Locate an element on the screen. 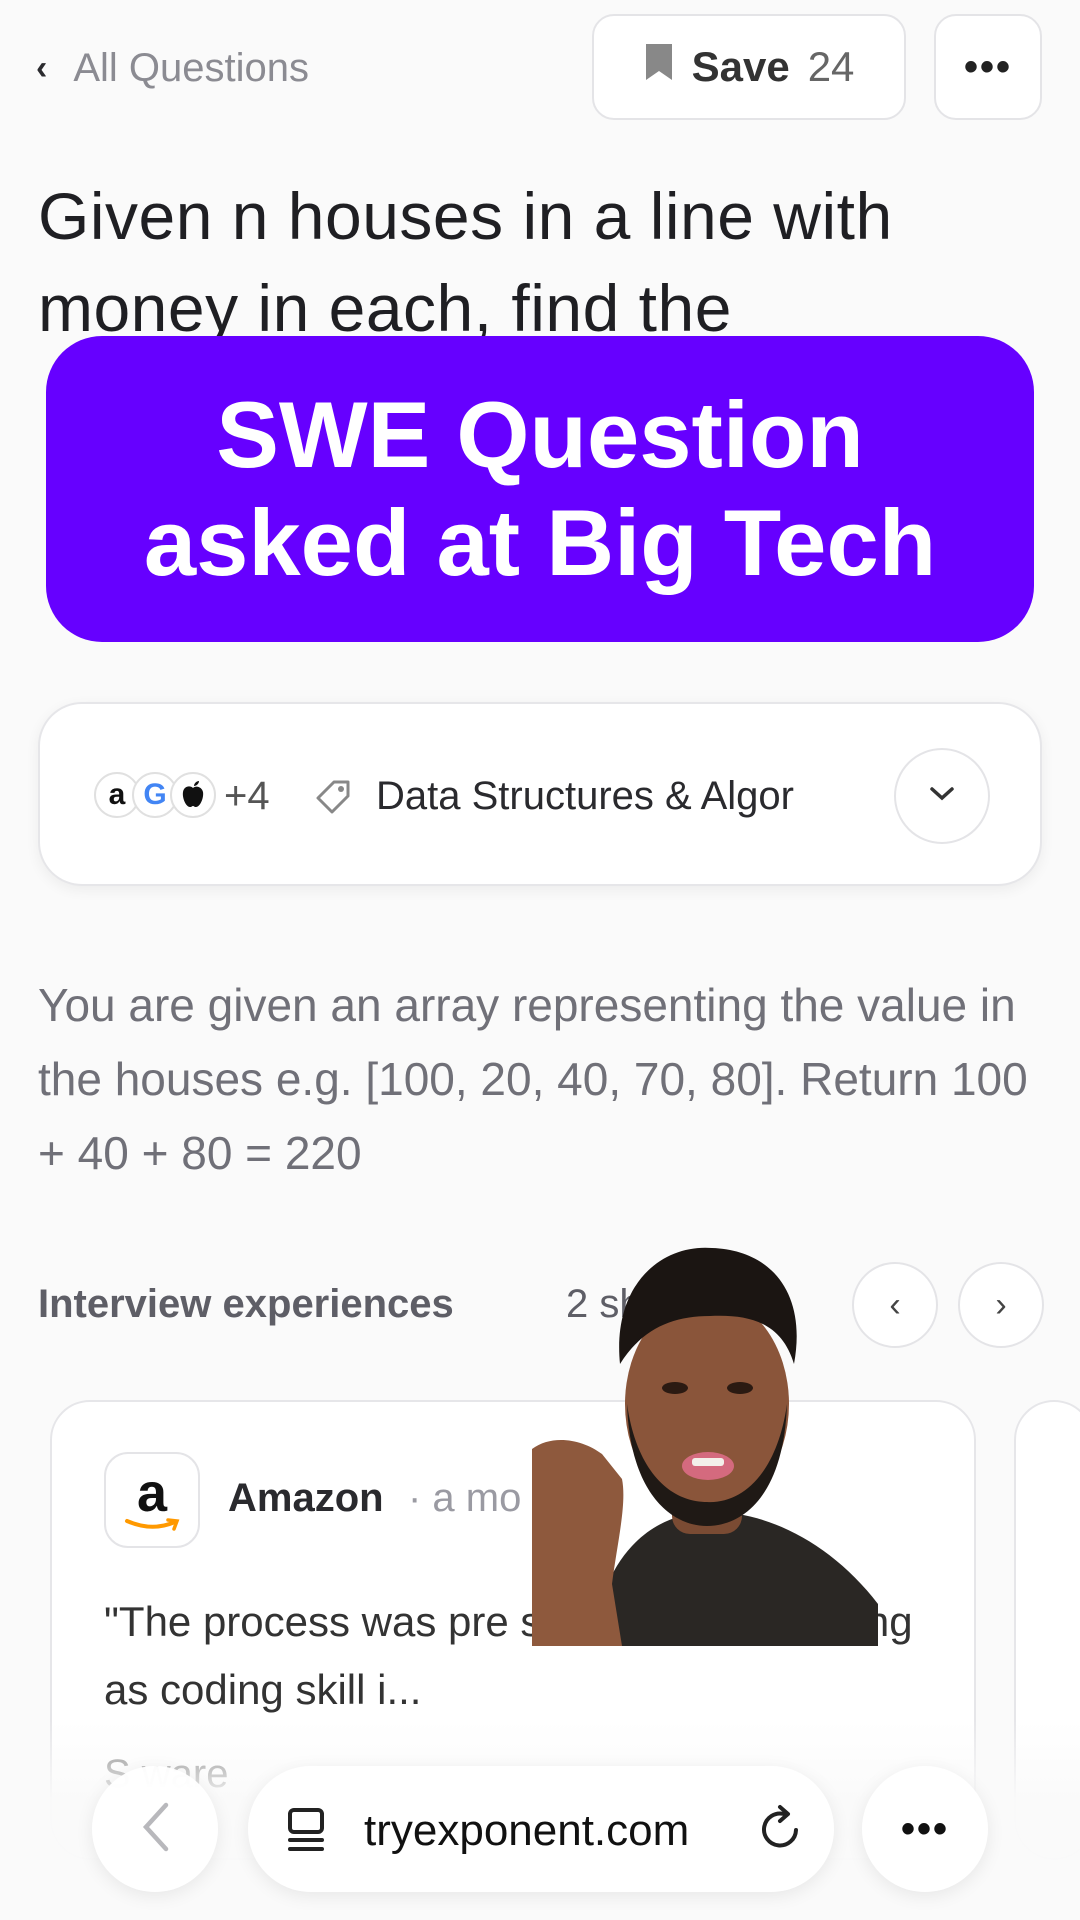 The height and width of the screenshot is (1920, 1080). interview-experiences-heading: Interview experiences is located at coordinates (246, 1304).